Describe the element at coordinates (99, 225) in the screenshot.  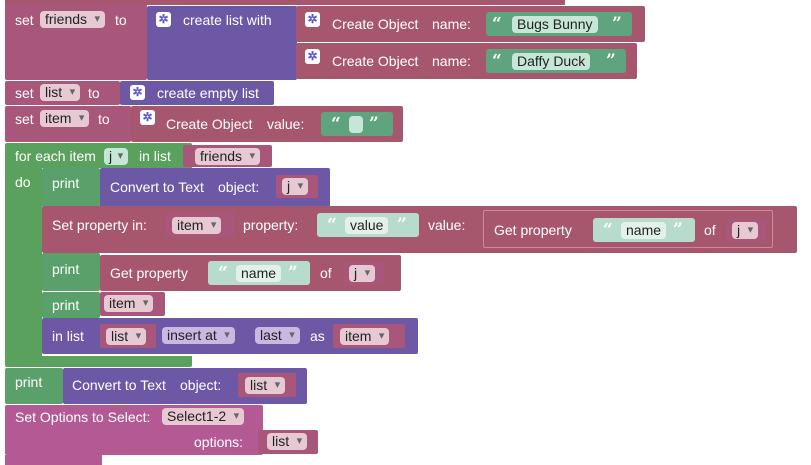
I see `set-property-label: Set property in:` at that location.